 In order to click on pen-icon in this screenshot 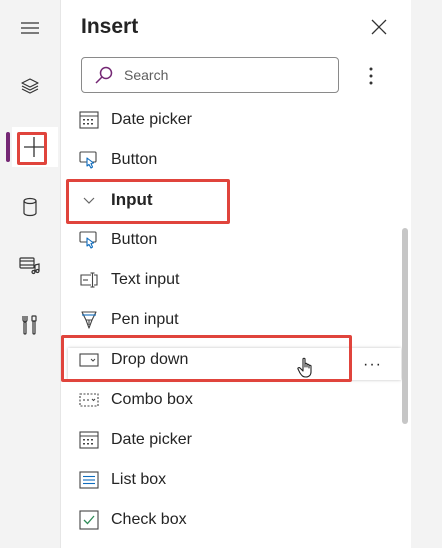, I will do `click(89, 320)`.